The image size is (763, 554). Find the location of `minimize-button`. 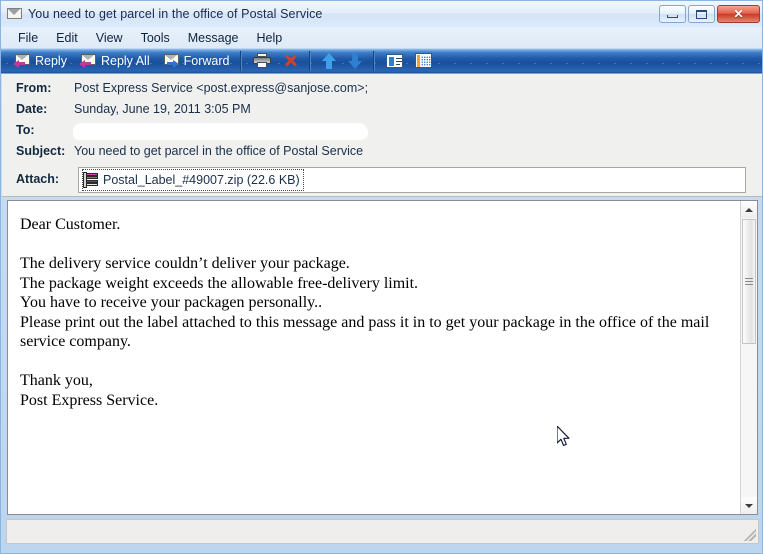

minimize-button is located at coordinates (672, 14).